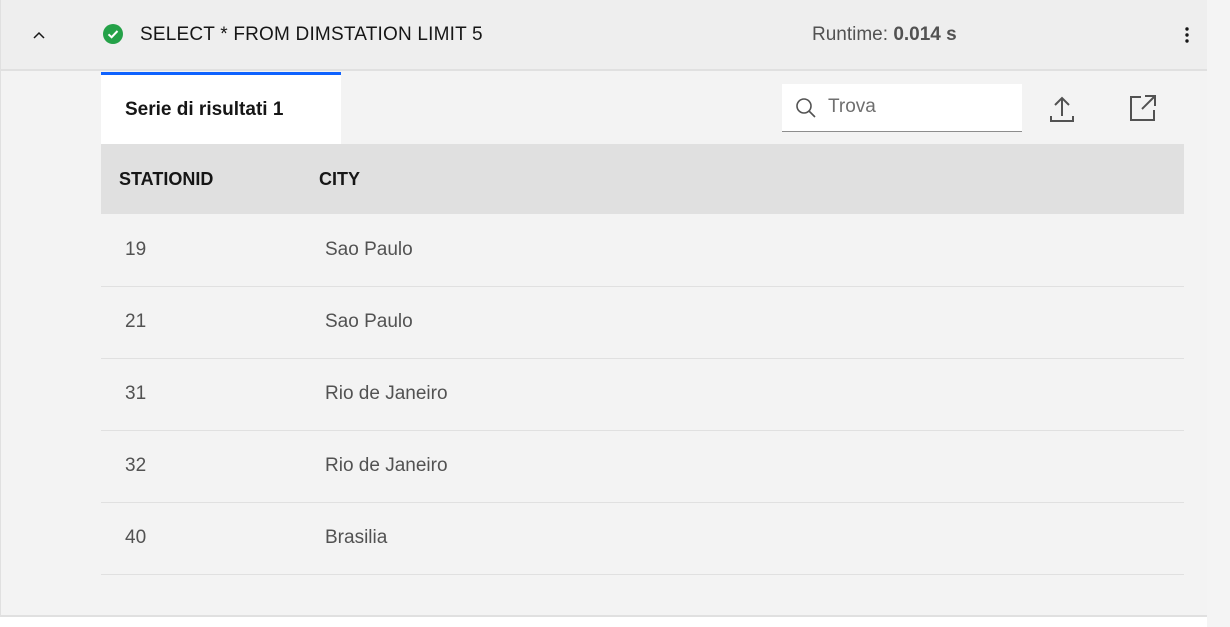 The image size is (1230, 627). What do you see at coordinates (742, 538) in the screenshot?
I see `cell-city: Brasilia` at bounding box center [742, 538].